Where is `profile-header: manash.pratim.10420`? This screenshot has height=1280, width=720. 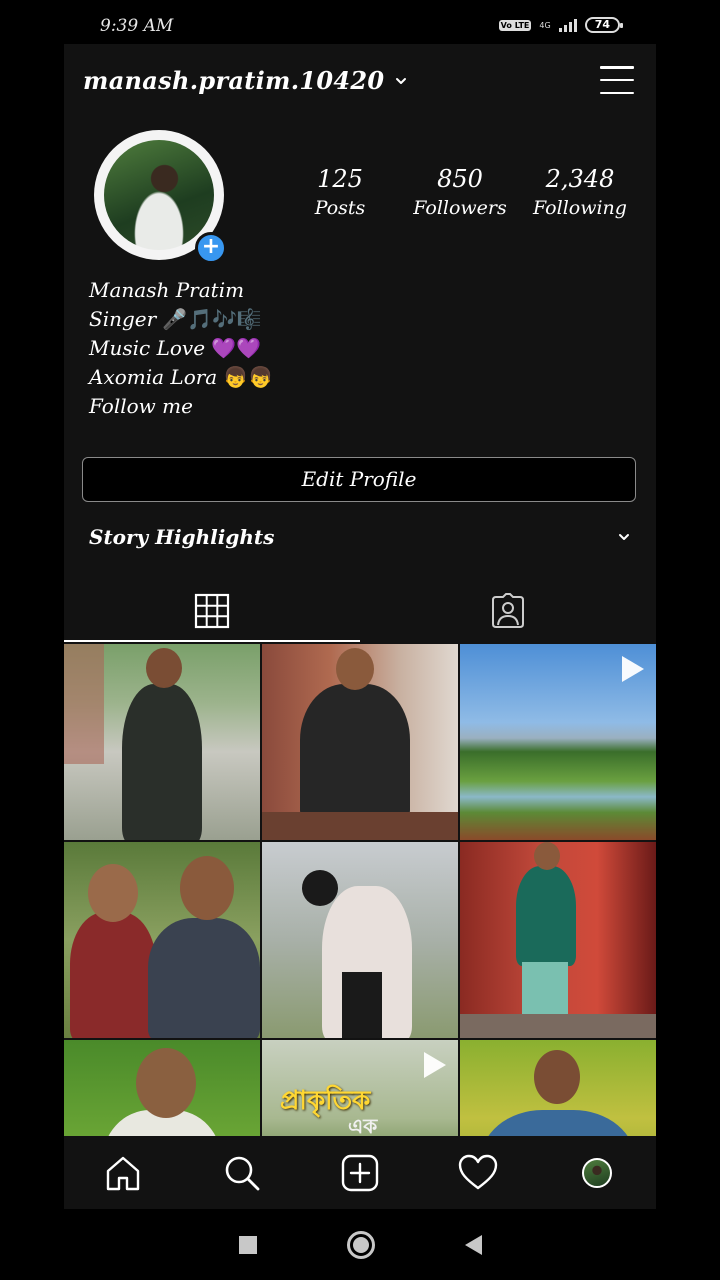
profile-header: manash.pratim.10420 is located at coordinates (360, 80).